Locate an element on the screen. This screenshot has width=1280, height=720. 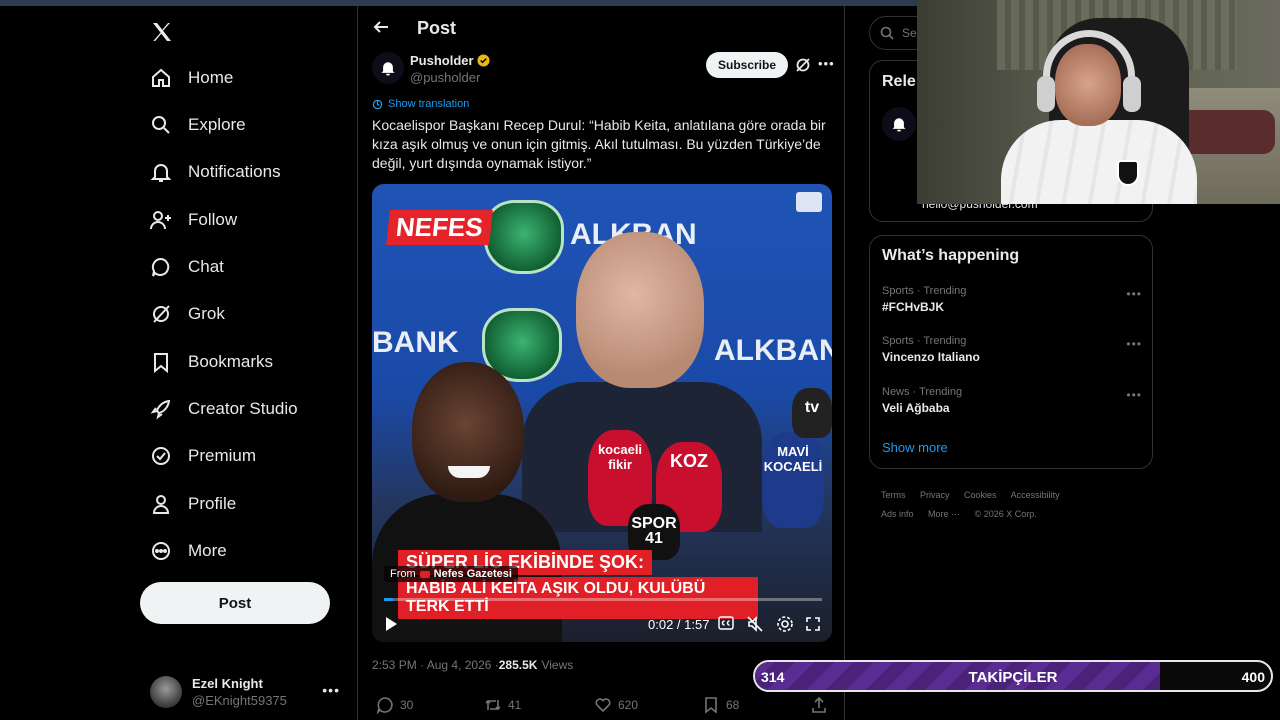
trend-name: Vincenzo Italiano is located at coordinates (931, 357).